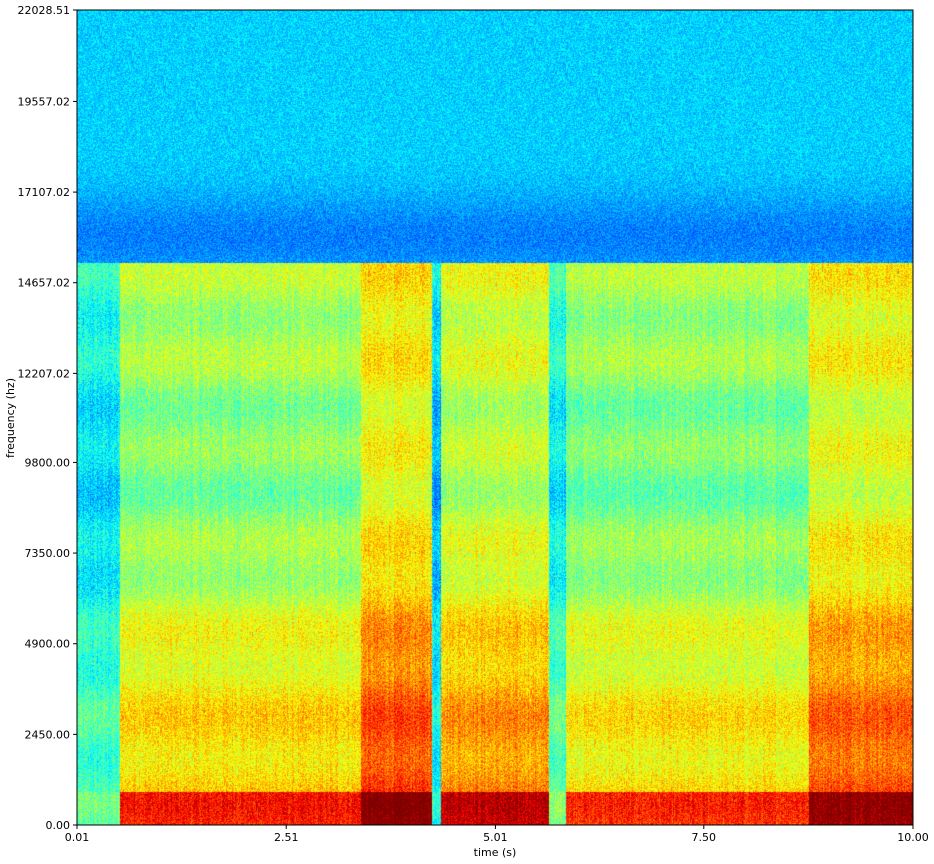  What do you see at coordinates (44, 283) in the screenshot?
I see `y-tick-label: 14657.02` at bounding box center [44, 283].